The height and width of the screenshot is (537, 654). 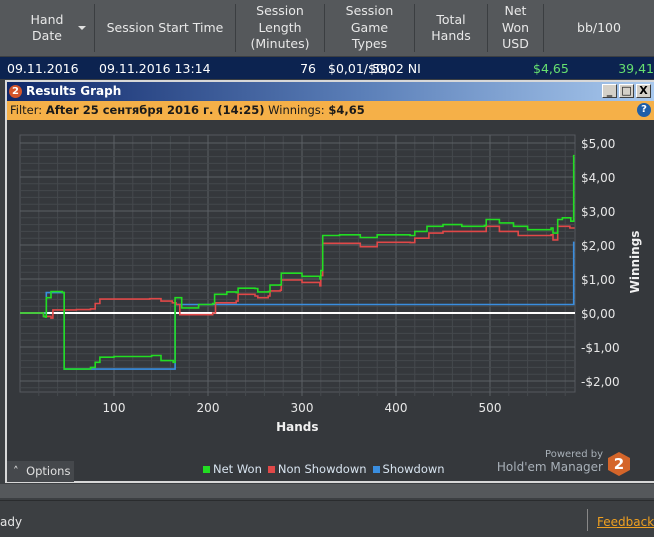 What do you see at coordinates (43, 68) in the screenshot?
I see `cell-hand-date: 09.11.2016` at bounding box center [43, 68].